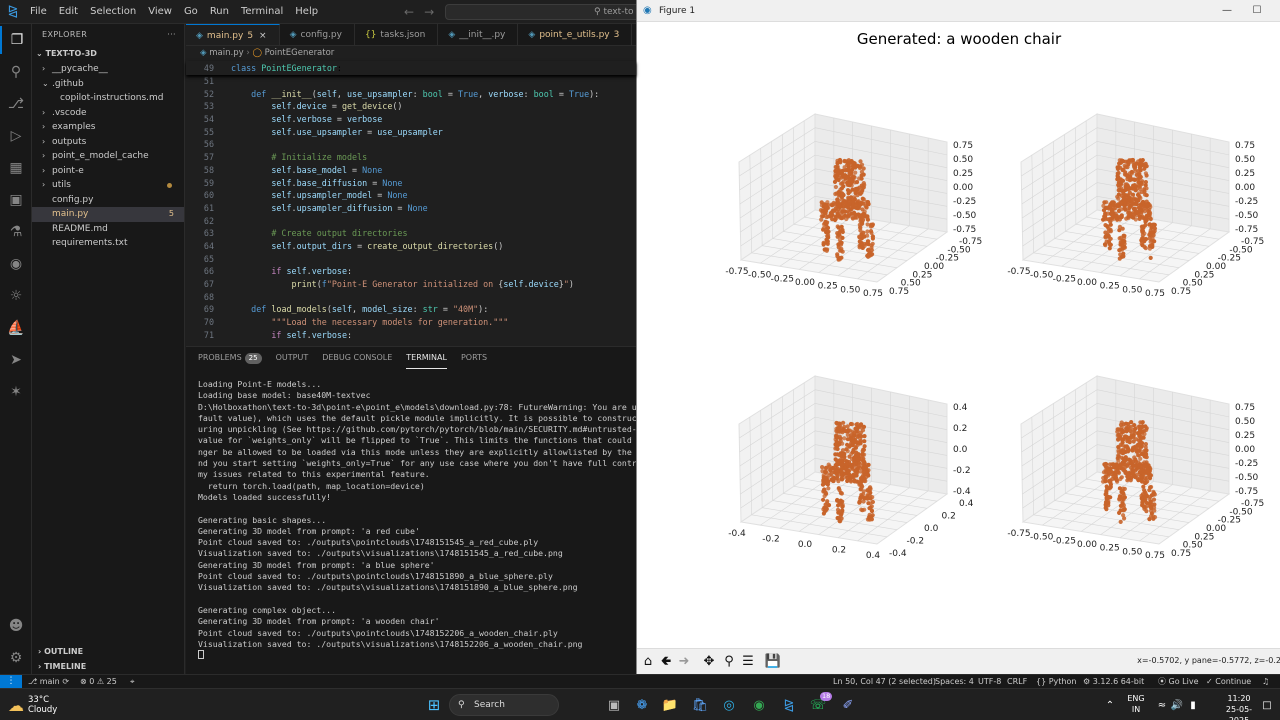 This screenshot has width=1280, height=720. Describe the element at coordinates (773, 662) in the screenshot. I see `save-icon: 💾` at that location.